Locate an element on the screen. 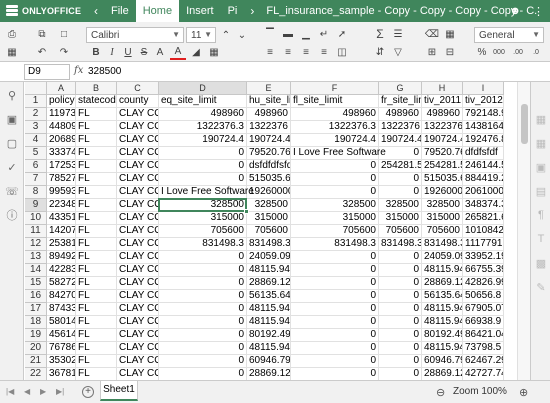  cell-f9: 328500 is located at coordinates (335, 205).